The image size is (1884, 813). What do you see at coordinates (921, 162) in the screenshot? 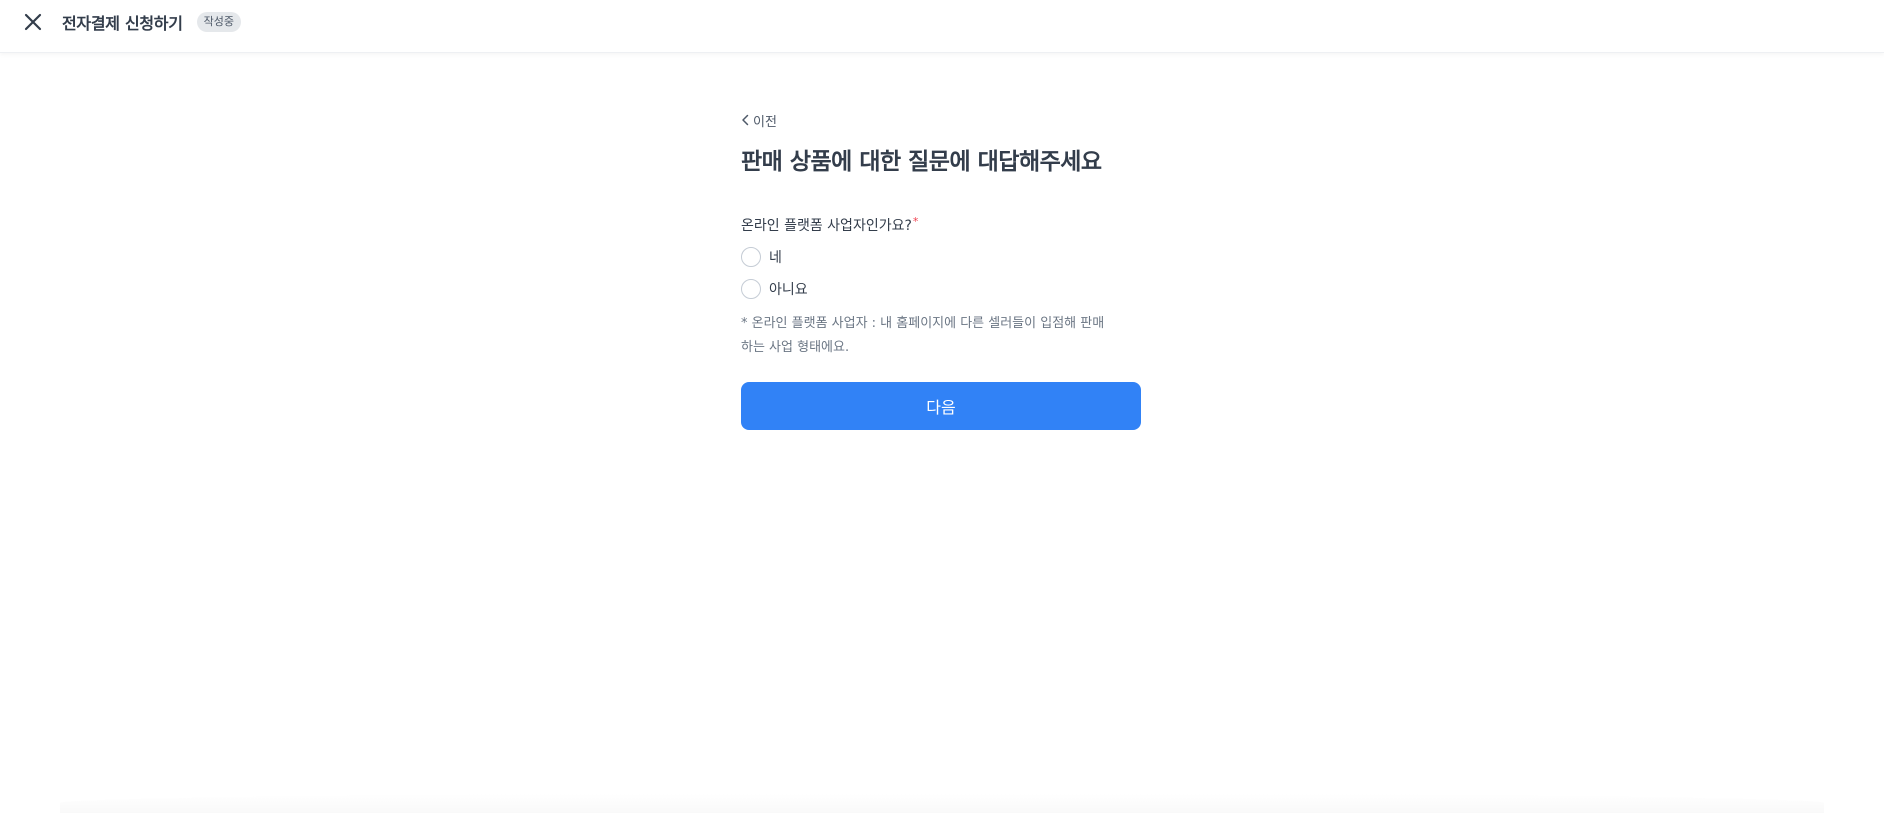
I see `page-title: 판매 상품에 대한 질문에 대답해주세요` at bounding box center [921, 162].